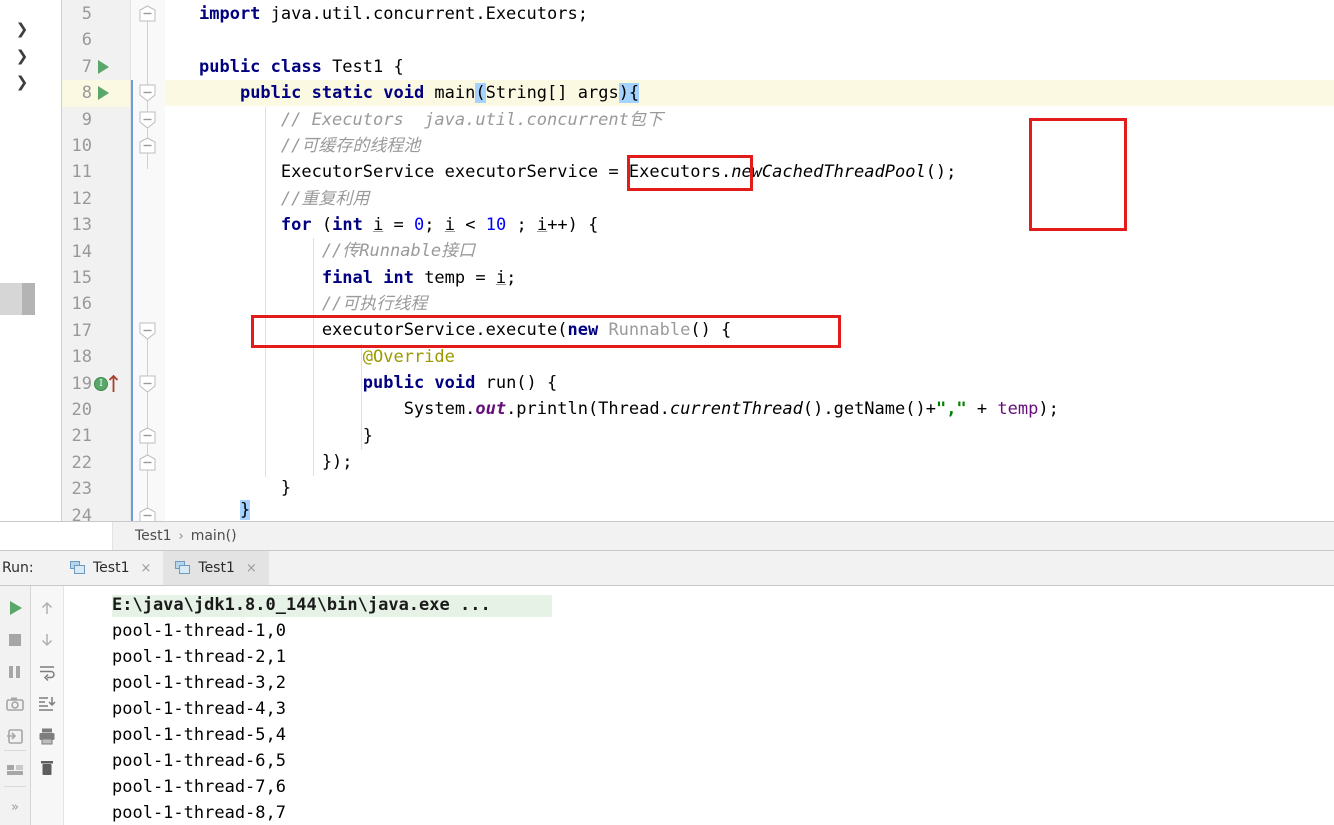  I want to click on pause-icon, so click(15, 672).